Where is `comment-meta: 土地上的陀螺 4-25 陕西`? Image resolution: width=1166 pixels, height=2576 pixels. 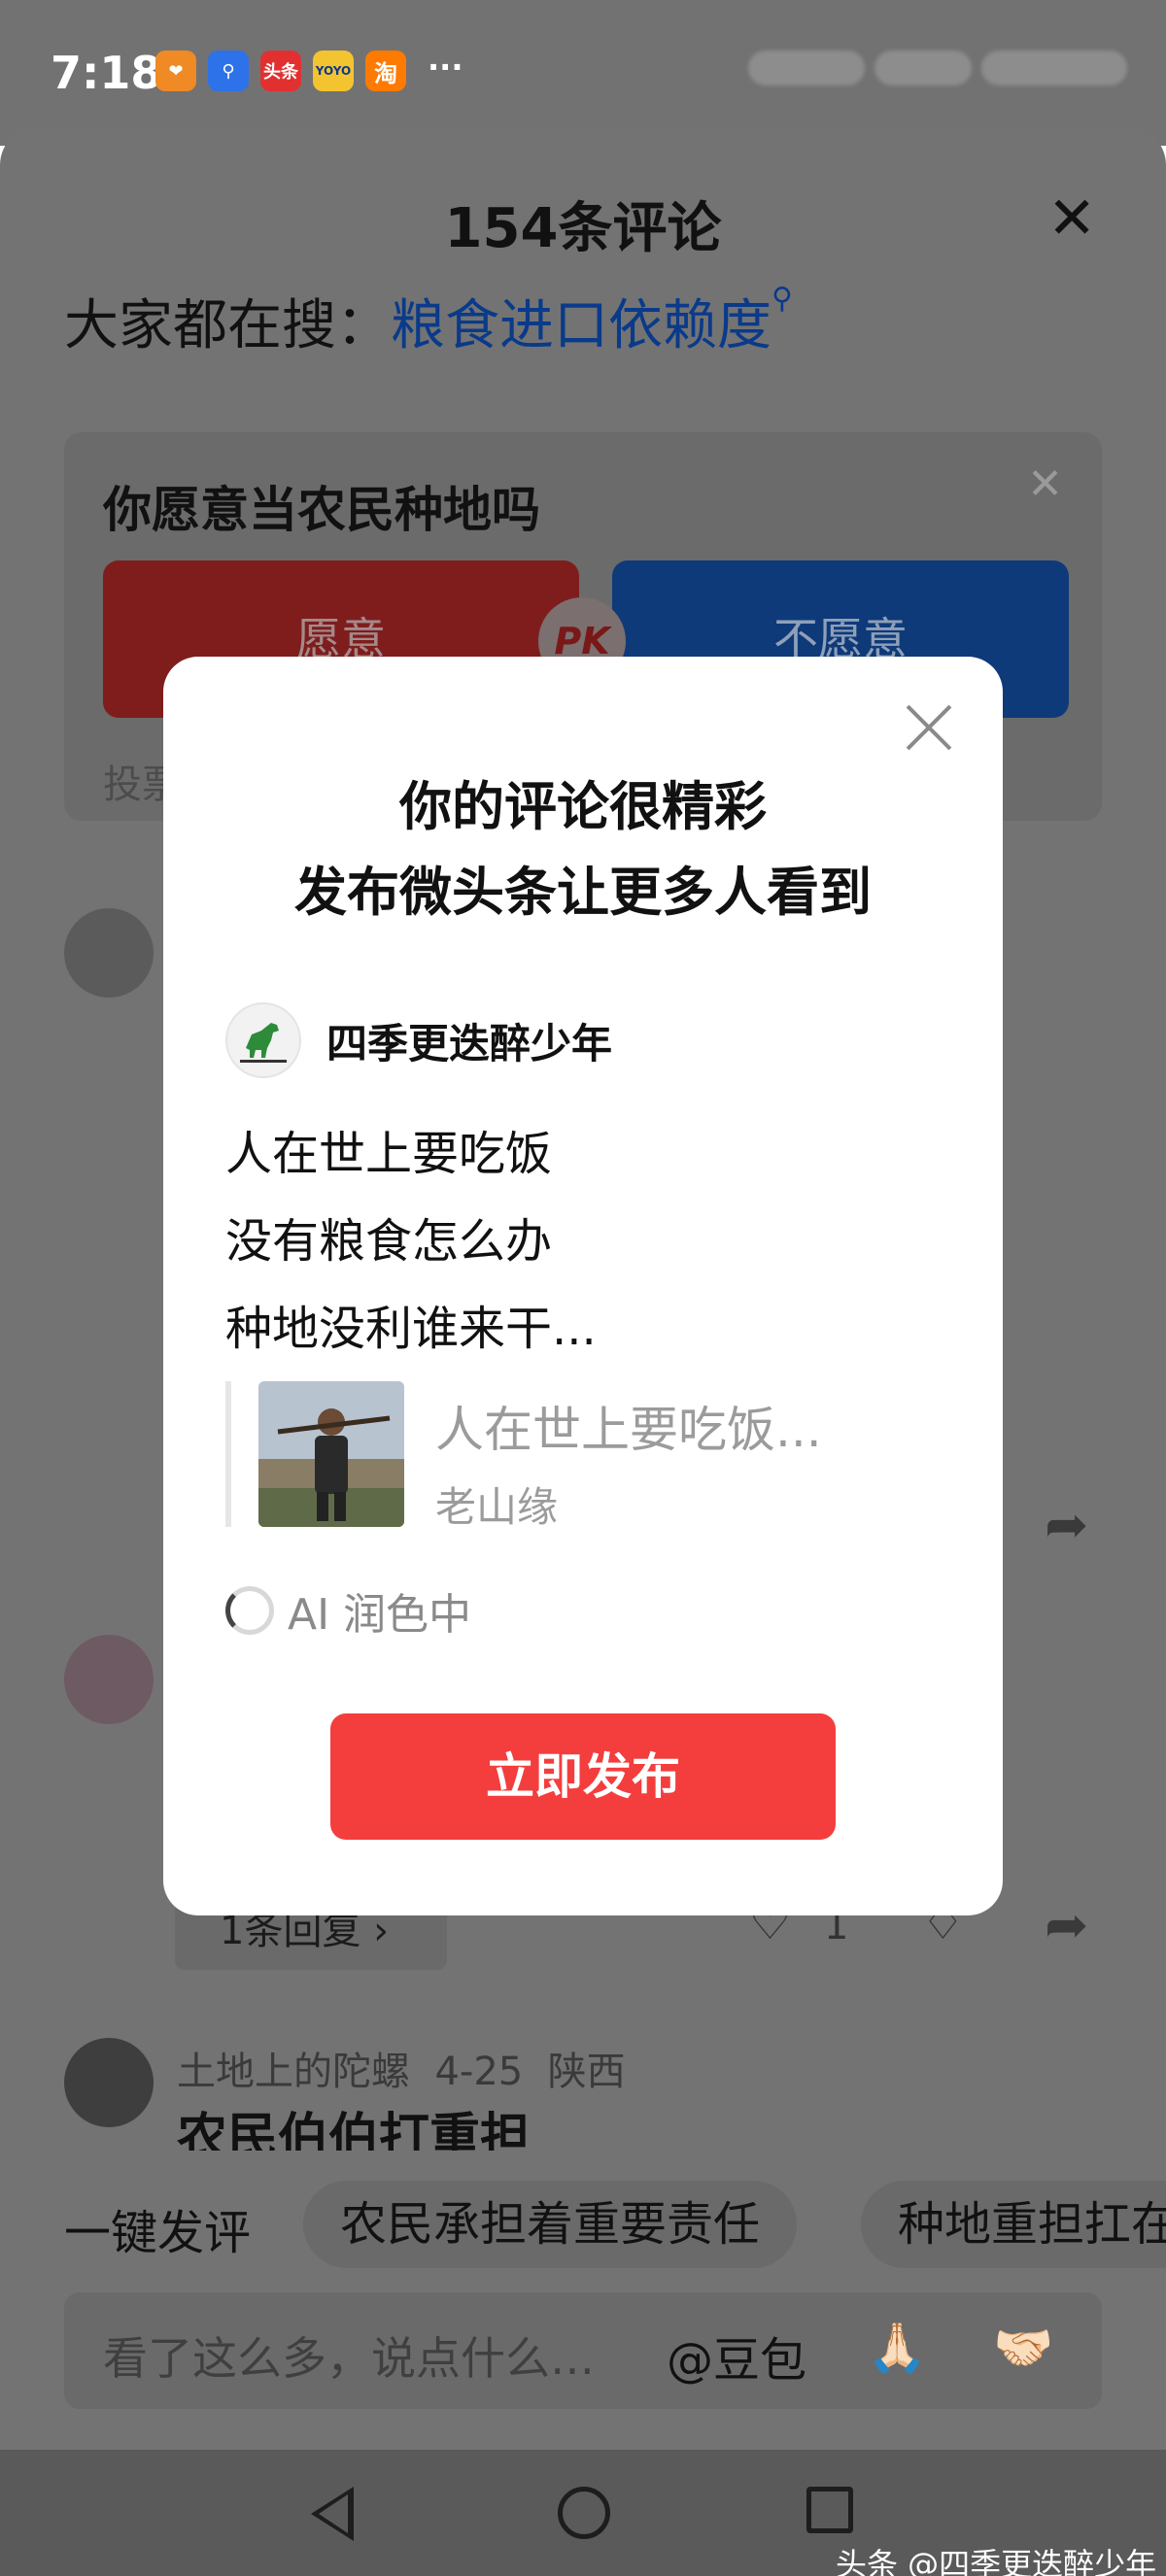 comment-meta: 土地上的陀螺 4-25 陕西 is located at coordinates (401, 2068).